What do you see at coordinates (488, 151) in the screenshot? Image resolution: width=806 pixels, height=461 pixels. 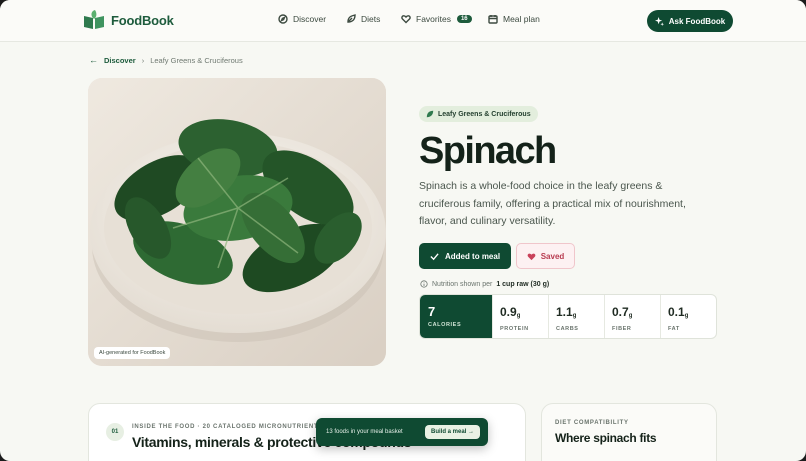 I see `food-title: Spinach` at bounding box center [488, 151].